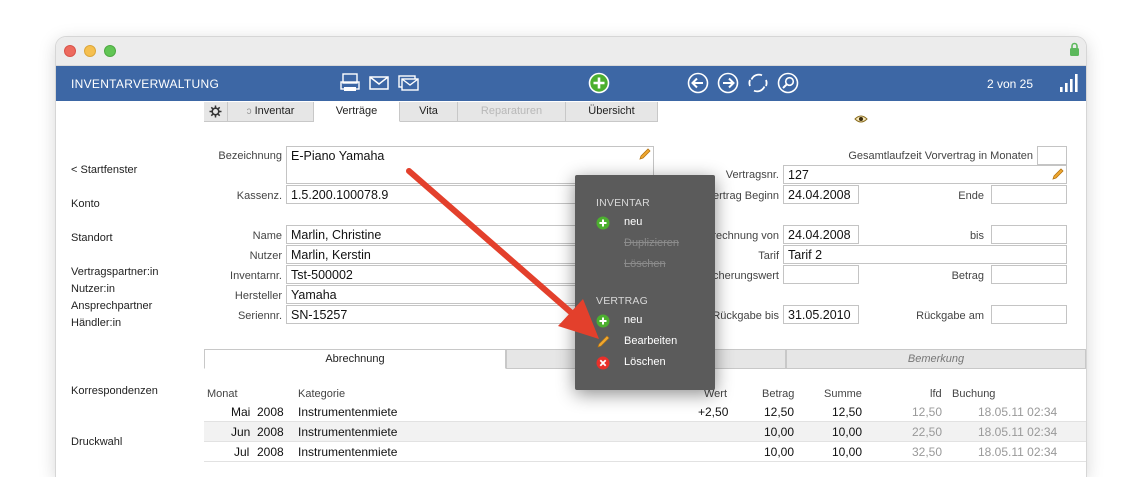 This screenshot has width=1142, height=477. I want to click on kassenz-label: Kassenz., so click(259, 196).